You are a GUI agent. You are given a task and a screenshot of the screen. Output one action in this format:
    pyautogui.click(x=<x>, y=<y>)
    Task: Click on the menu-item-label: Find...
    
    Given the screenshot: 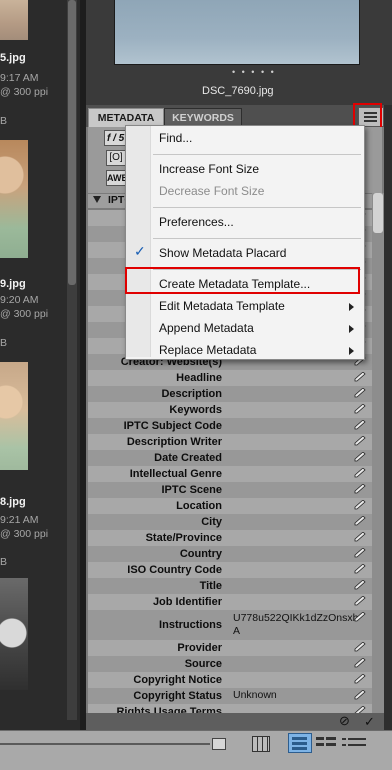 What is the action you would take?
    pyautogui.click(x=176, y=138)
    